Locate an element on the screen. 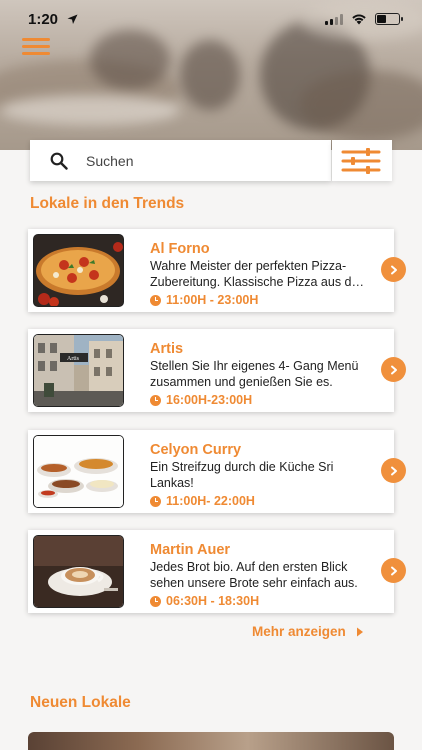 This screenshot has width=422, height=750. show-more-link: Mehr anzeigen is located at coordinates (308, 631).